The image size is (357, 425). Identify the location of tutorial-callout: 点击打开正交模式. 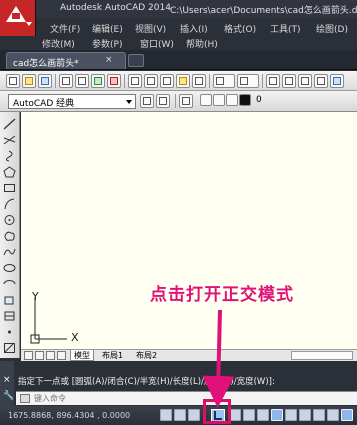
(222, 295).